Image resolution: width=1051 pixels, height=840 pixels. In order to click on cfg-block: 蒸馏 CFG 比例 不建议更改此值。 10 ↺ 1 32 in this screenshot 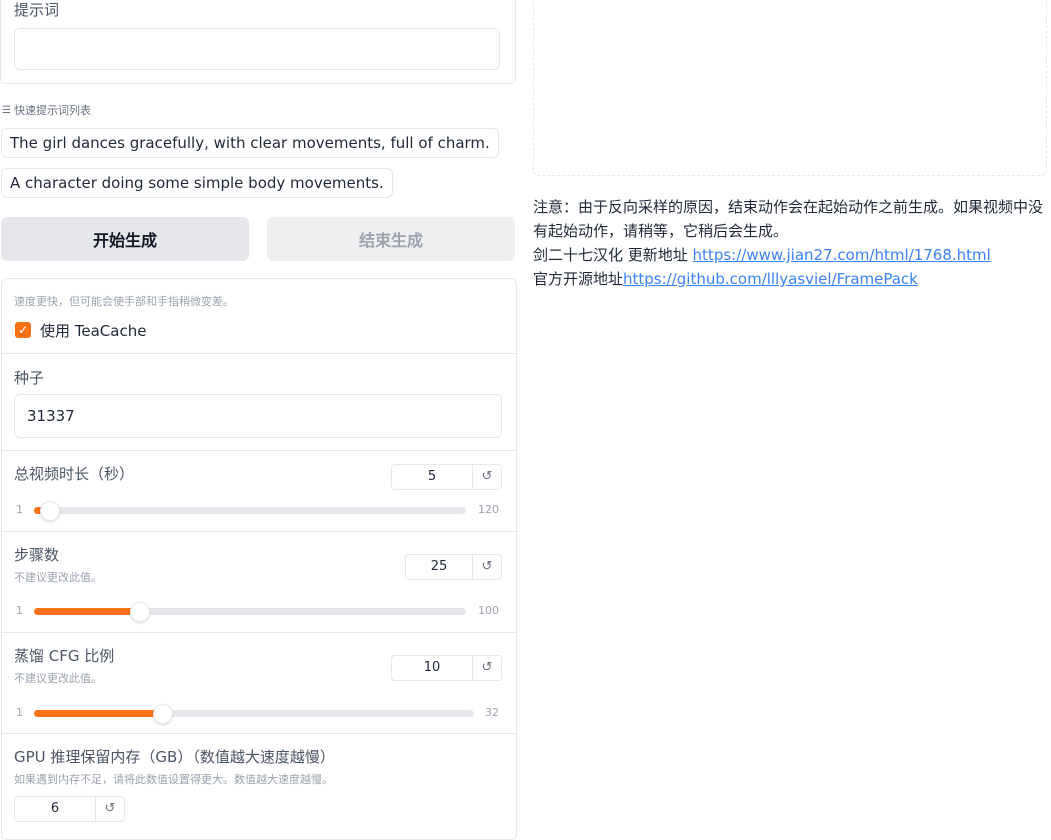, I will do `click(259, 683)`.